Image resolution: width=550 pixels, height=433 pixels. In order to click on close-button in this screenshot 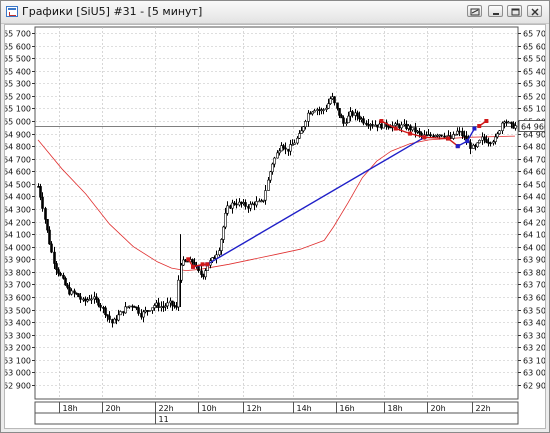, I will do `click(534, 11)`.